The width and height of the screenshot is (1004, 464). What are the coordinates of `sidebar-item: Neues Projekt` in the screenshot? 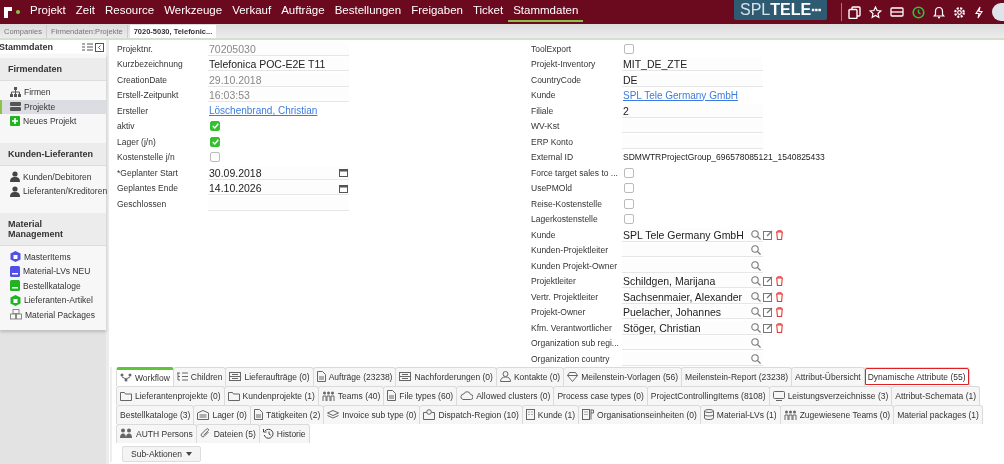 It's located at (53, 121).